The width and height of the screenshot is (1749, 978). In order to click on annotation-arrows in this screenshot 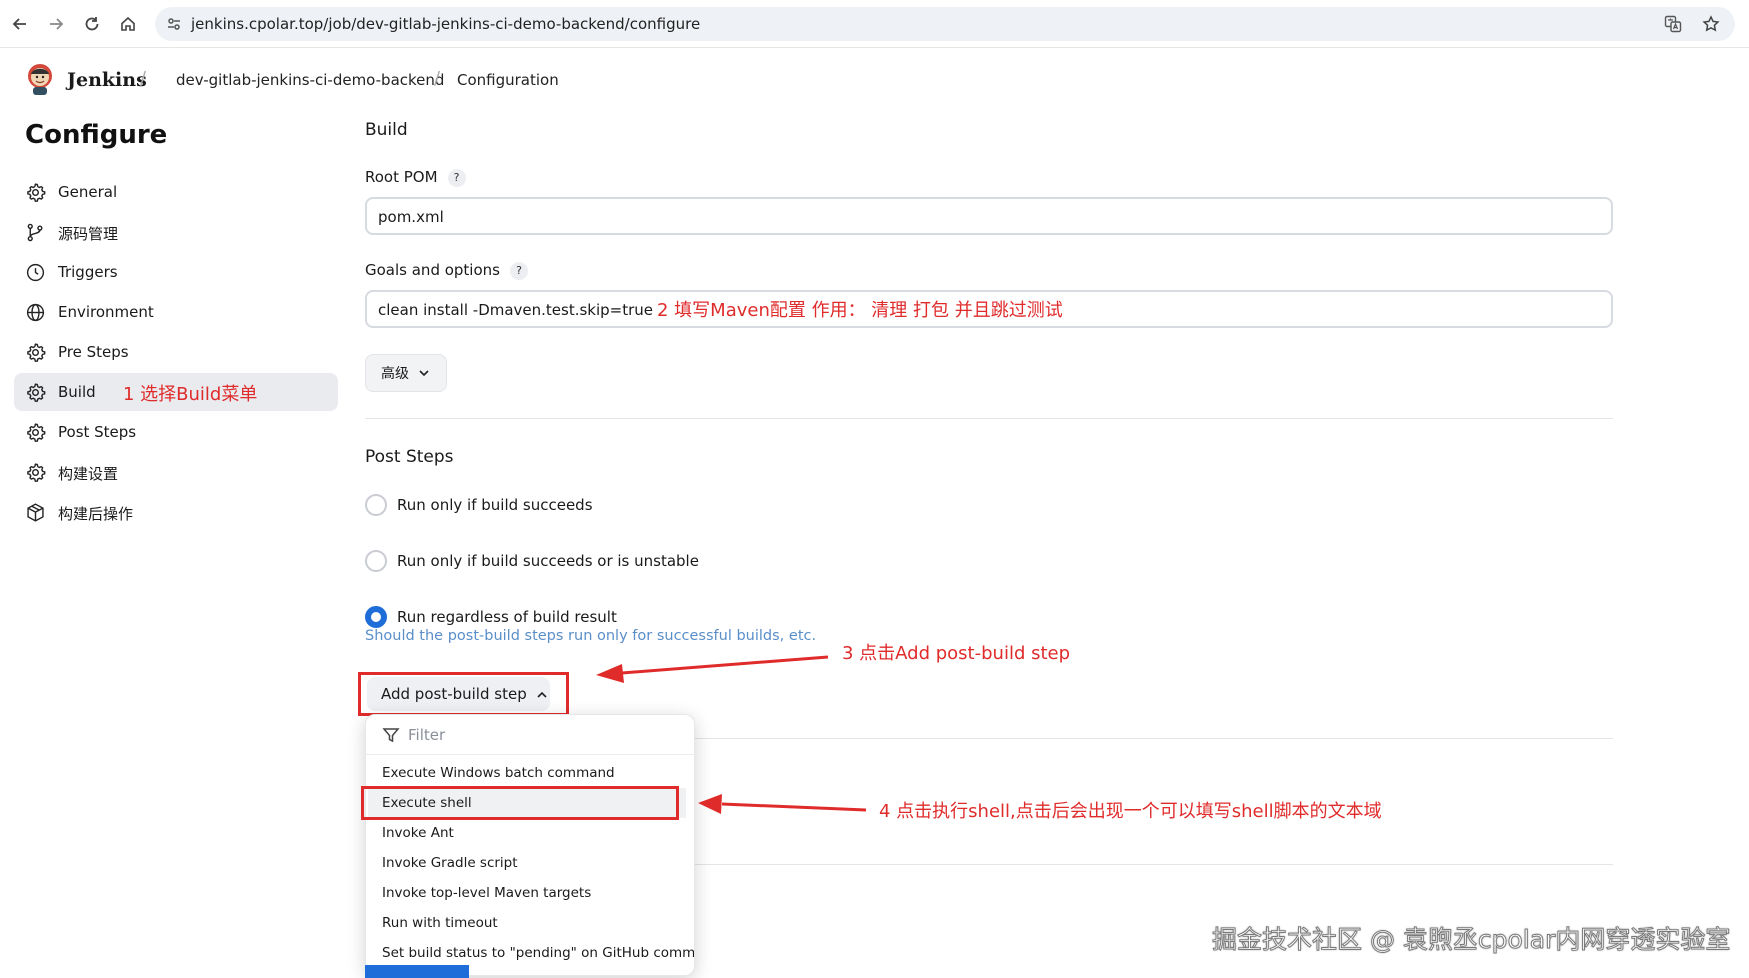, I will do `click(731, 734)`.